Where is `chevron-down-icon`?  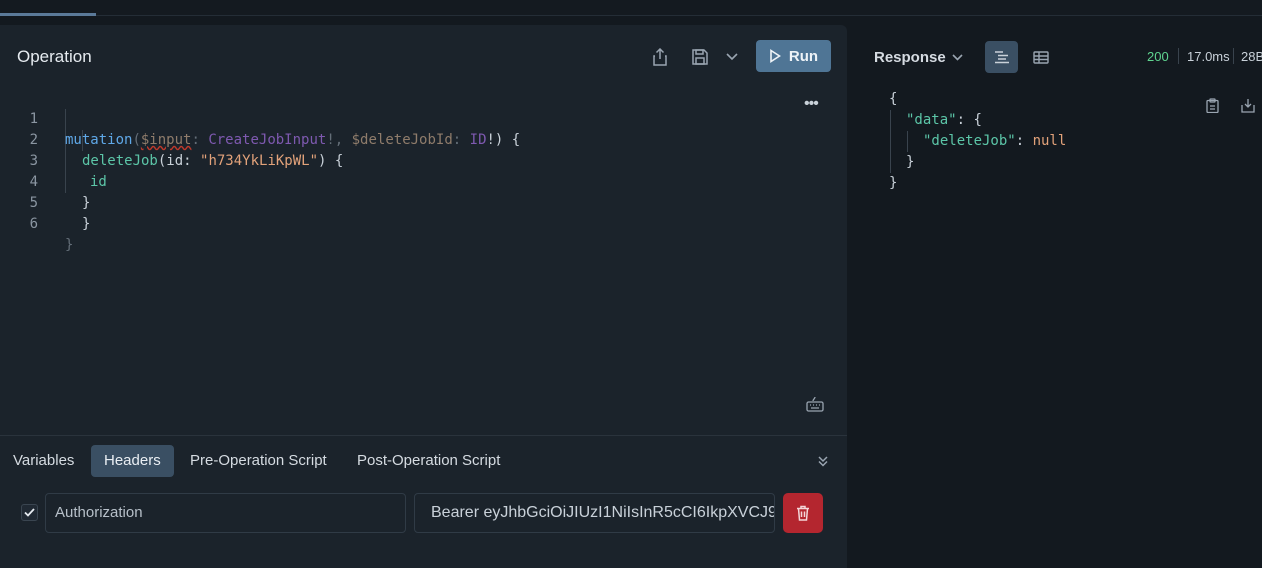 chevron-down-icon is located at coordinates (732, 57).